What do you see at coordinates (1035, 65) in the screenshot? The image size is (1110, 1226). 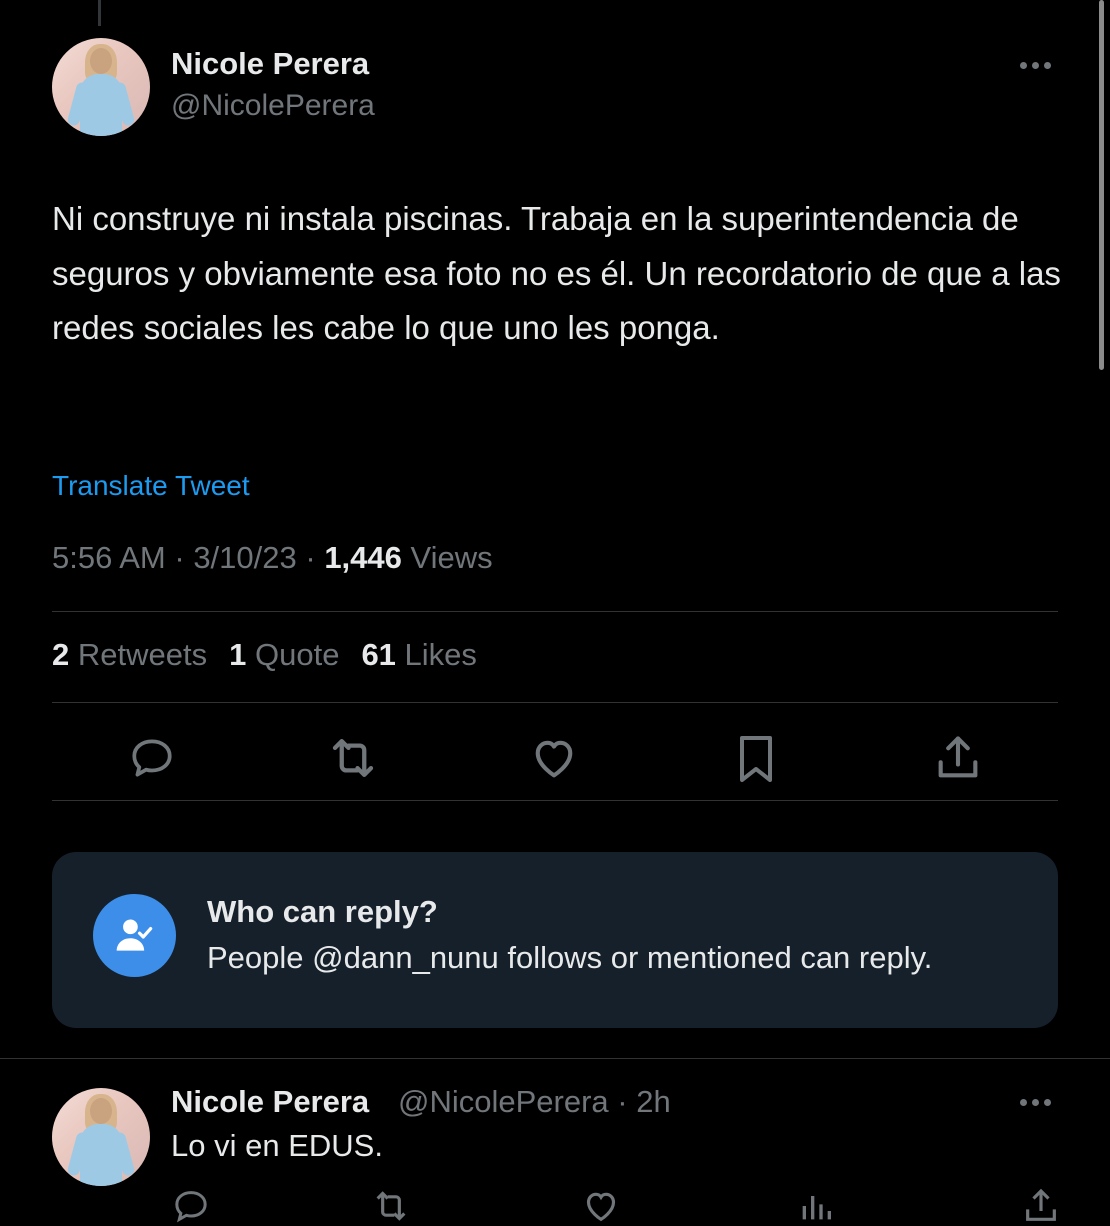 I see `more-options-icon` at bounding box center [1035, 65].